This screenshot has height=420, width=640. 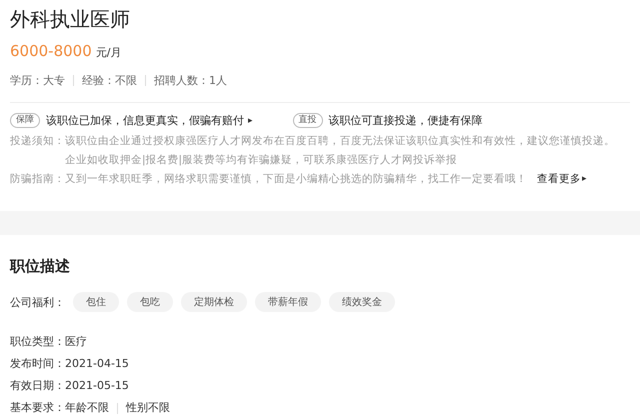 I want to click on detail-label: 基本要求：, so click(x=37, y=408).